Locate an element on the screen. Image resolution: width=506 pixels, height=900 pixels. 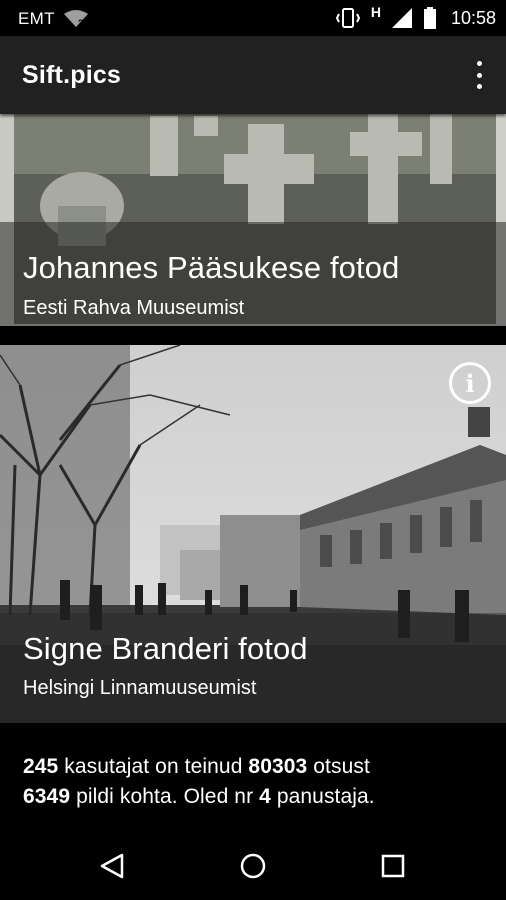
more-vert-icon is located at coordinates (479, 75).